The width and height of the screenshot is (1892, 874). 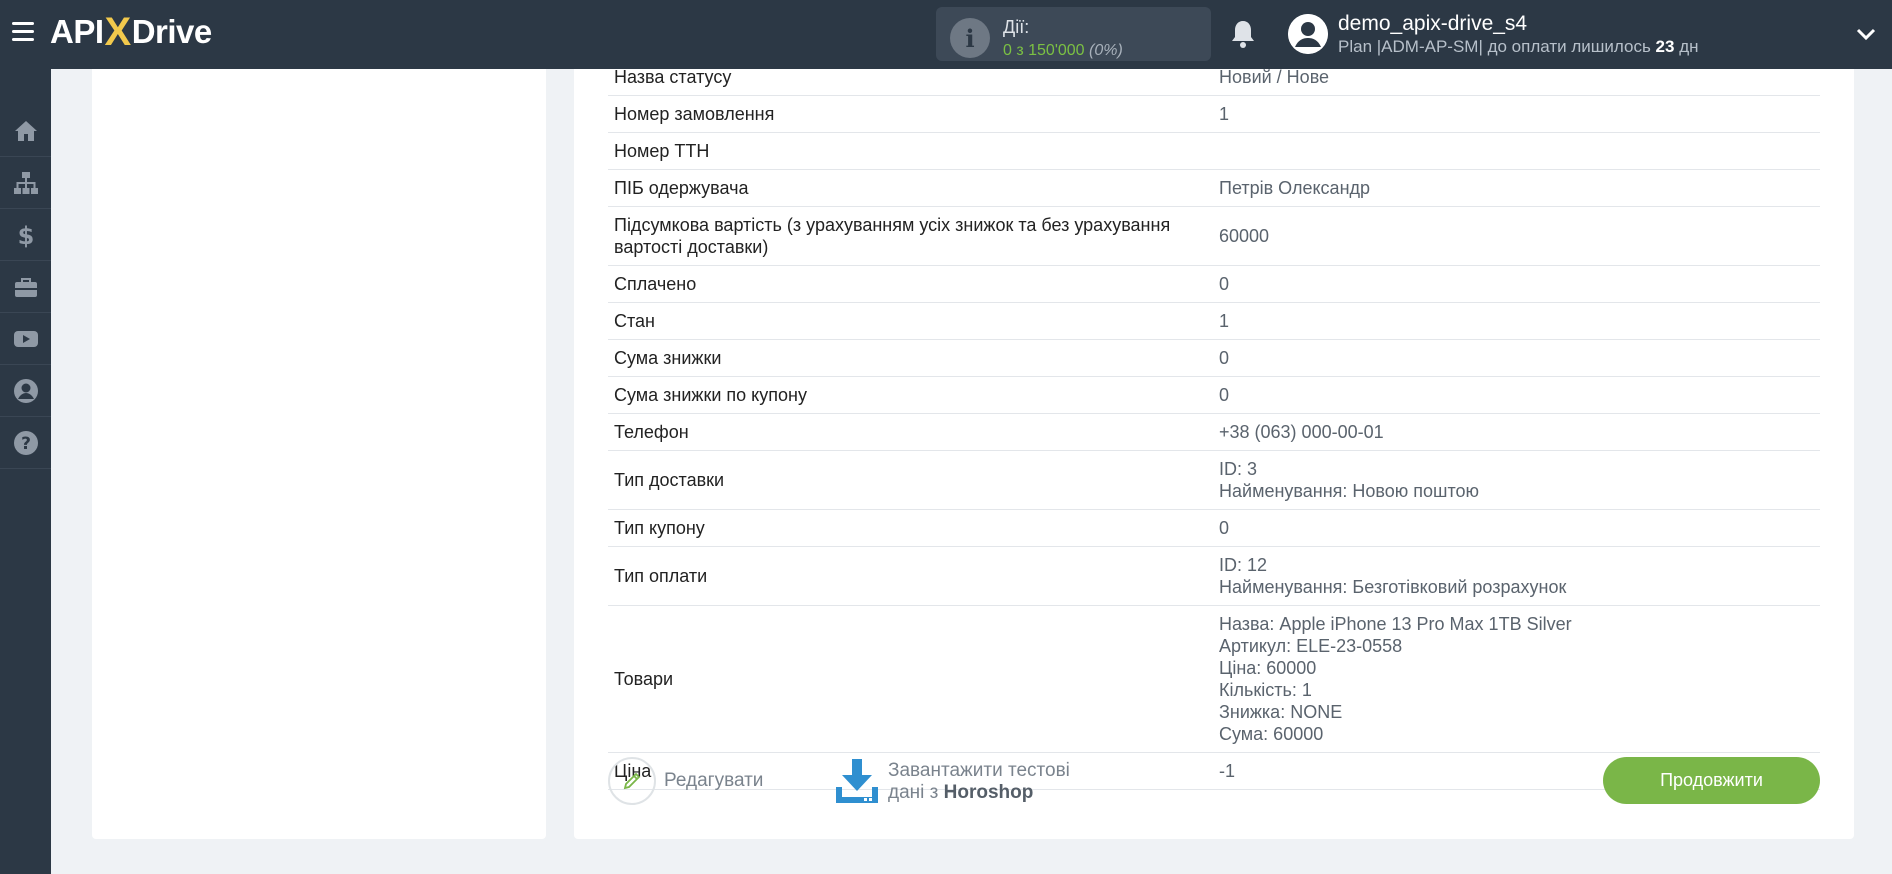 I want to click on sidebar-item-profile, so click(x=25, y=391).